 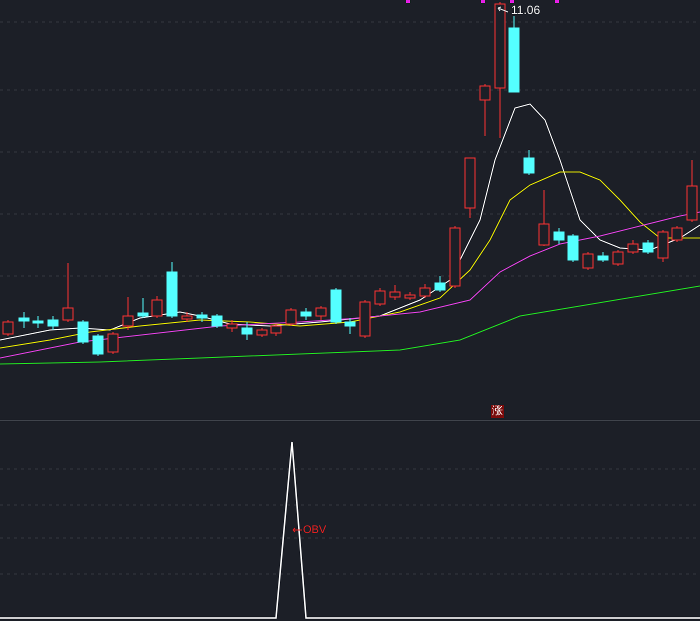 I want to click on indicator-label: OBV, so click(x=314, y=530).